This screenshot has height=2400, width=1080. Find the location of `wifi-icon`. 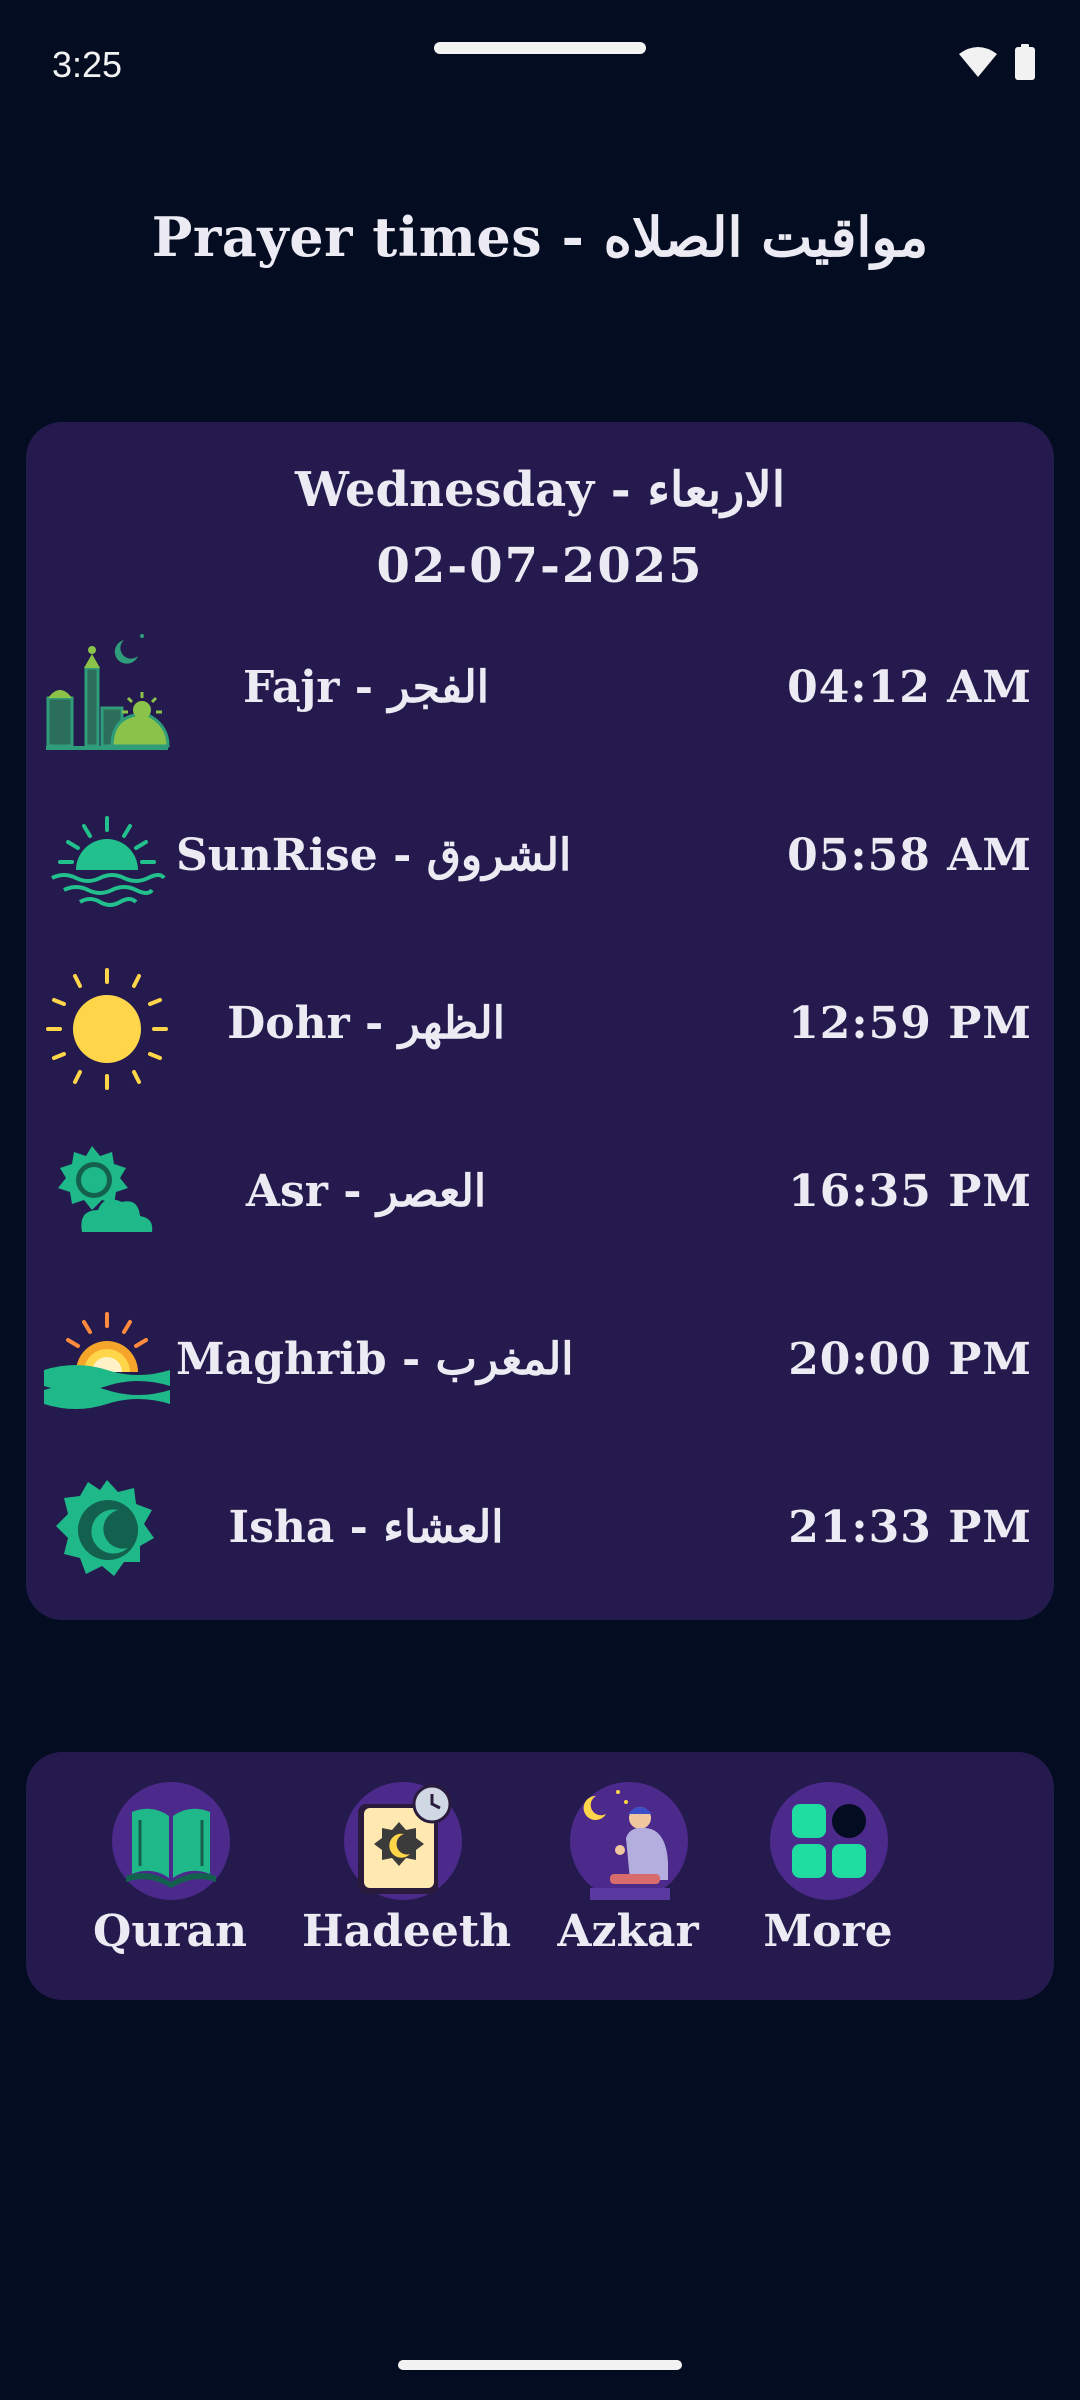

wifi-icon is located at coordinates (978, 62).